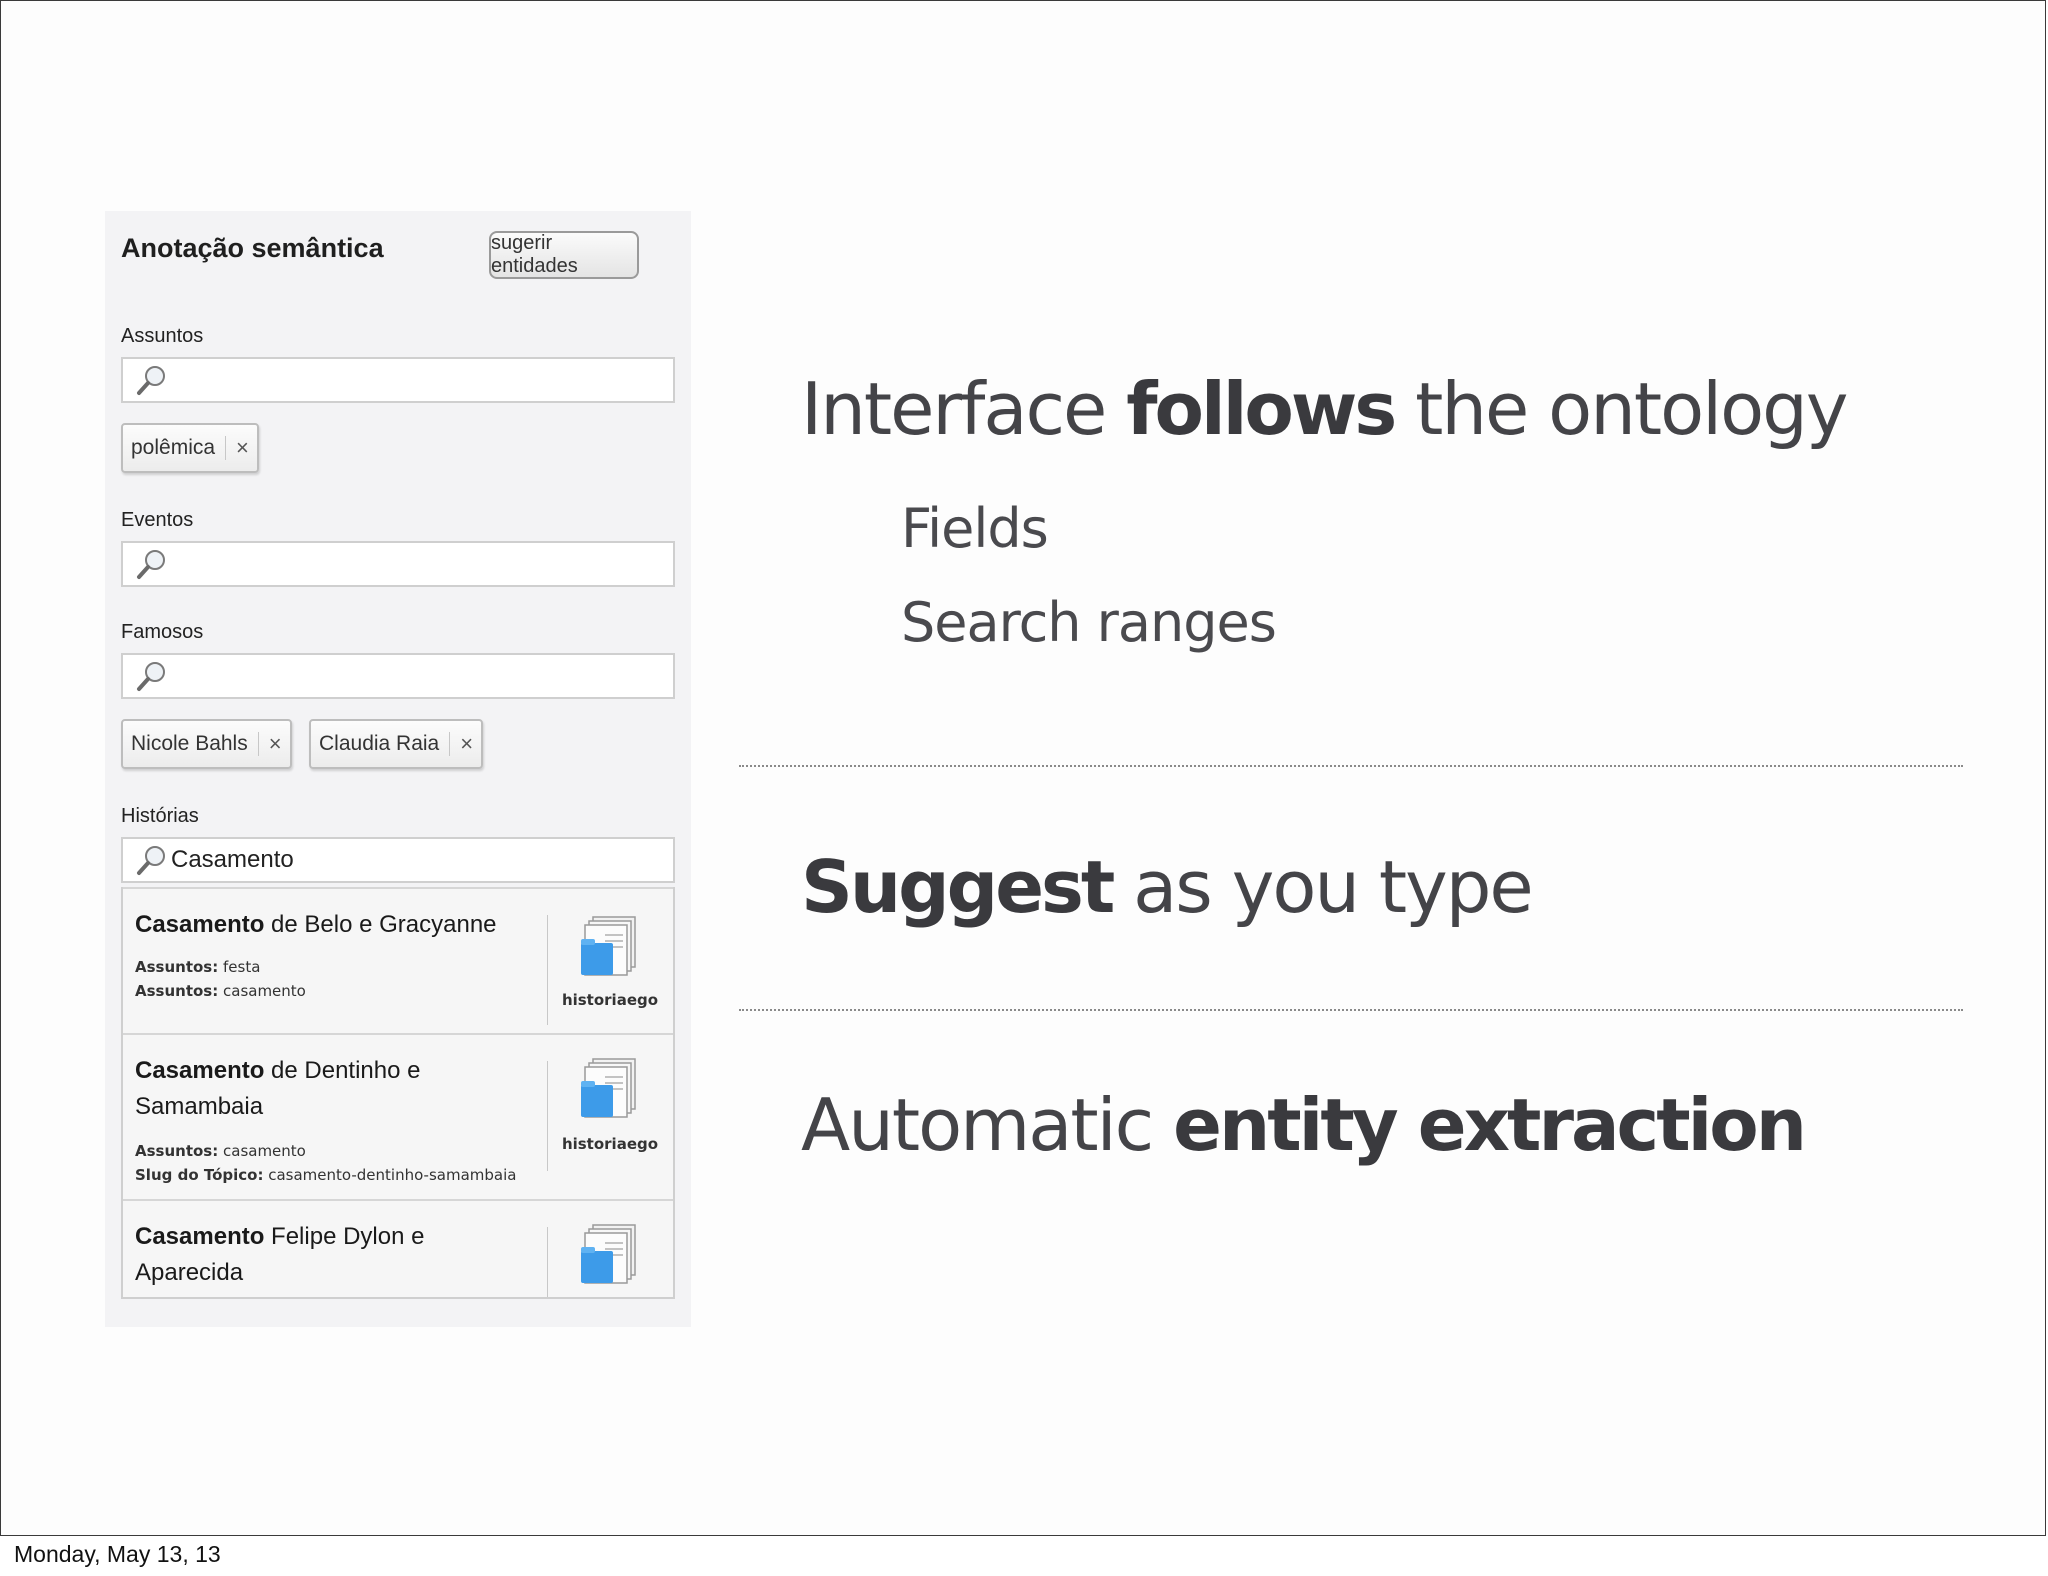  I want to click on famosos-search-input, so click(398, 676).